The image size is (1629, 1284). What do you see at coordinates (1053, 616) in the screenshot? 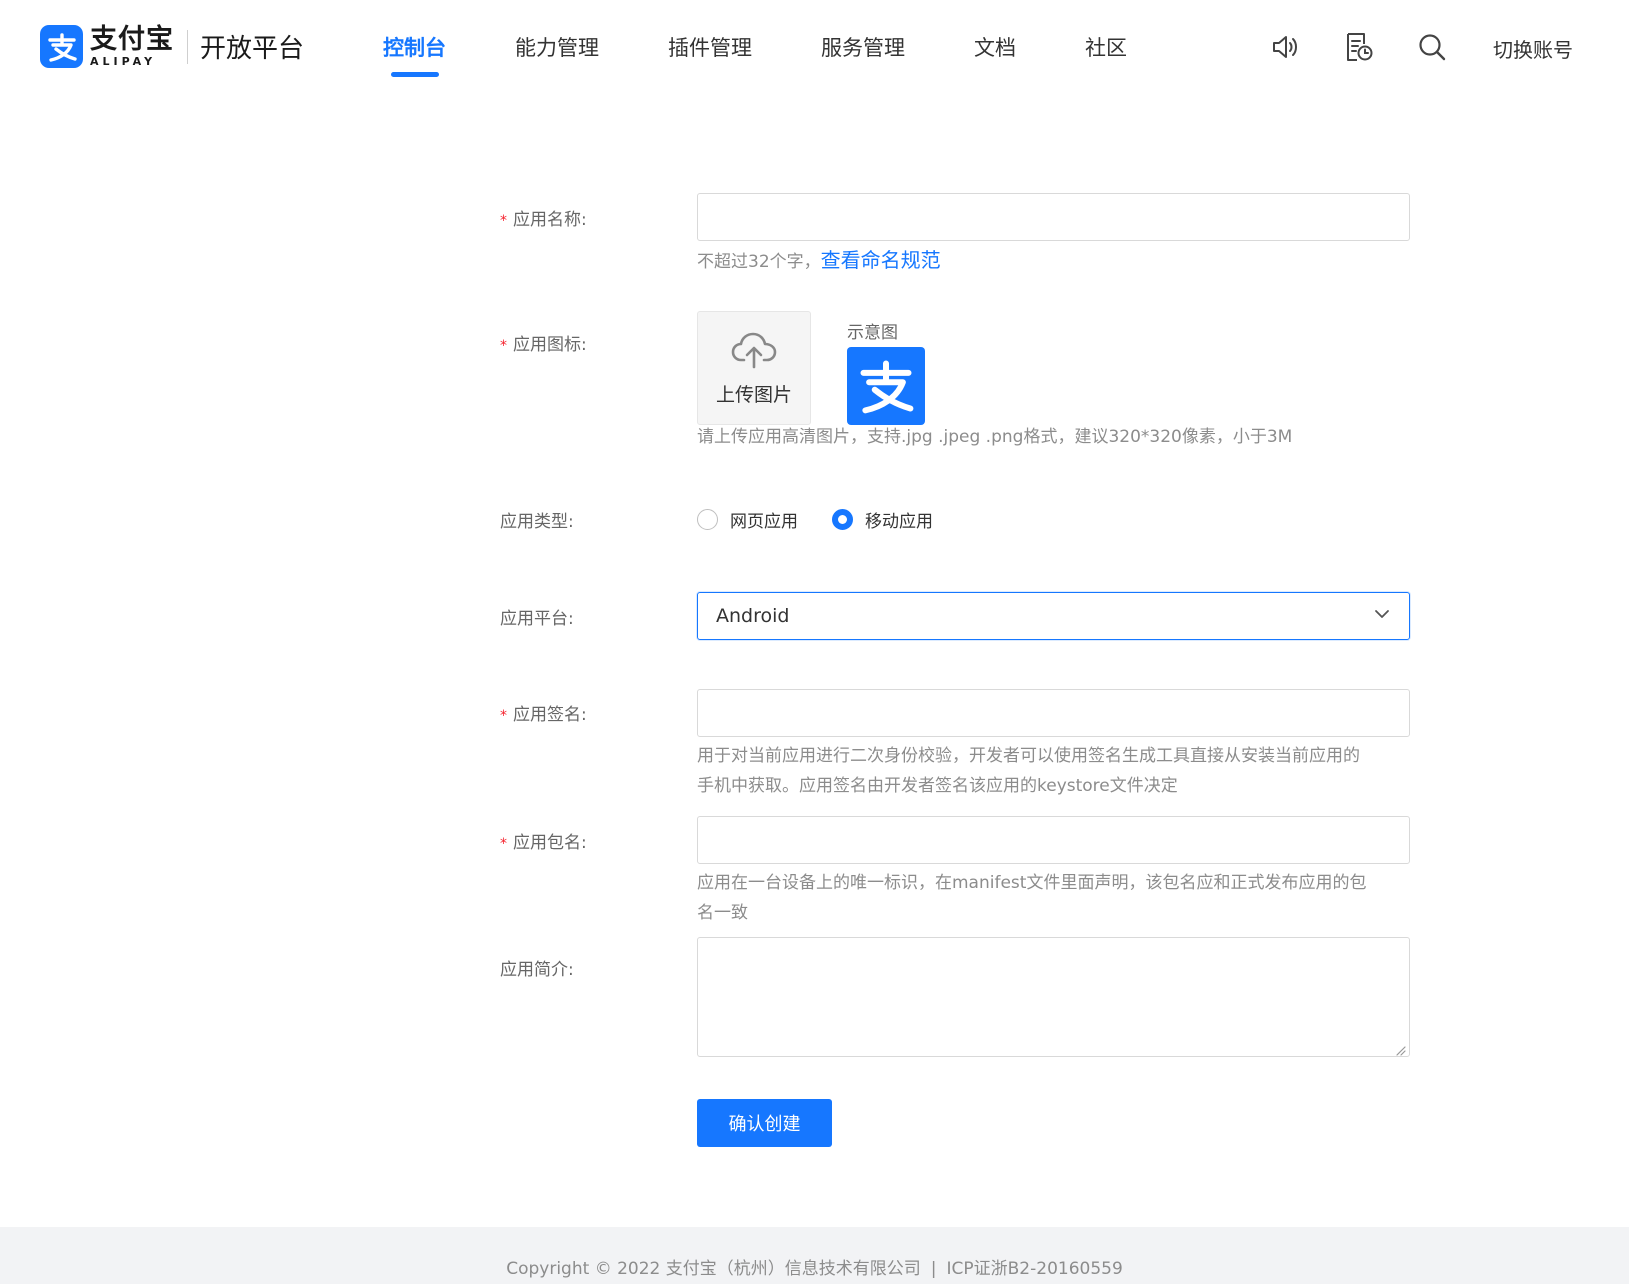
I see `app-platform-select: Android` at bounding box center [1053, 616].